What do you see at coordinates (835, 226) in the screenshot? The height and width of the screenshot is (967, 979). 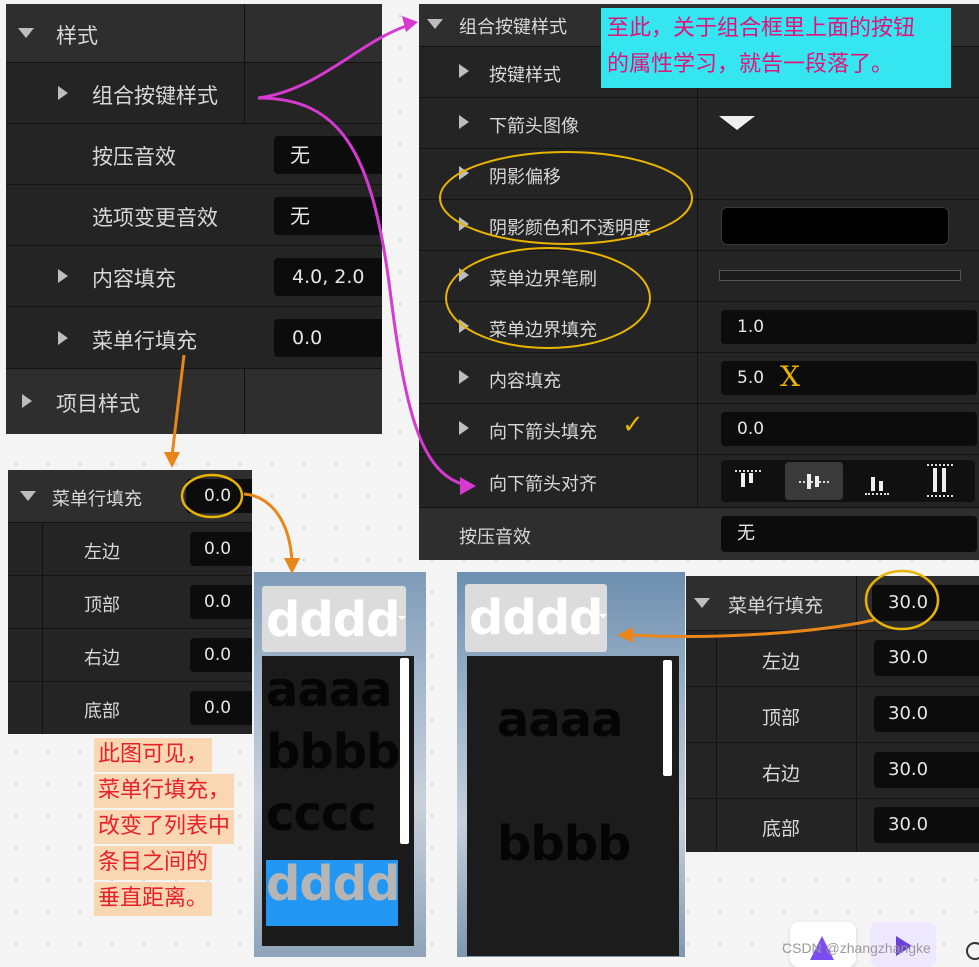 I see `shadow-color-swatch` at bounding box center [835, 226].